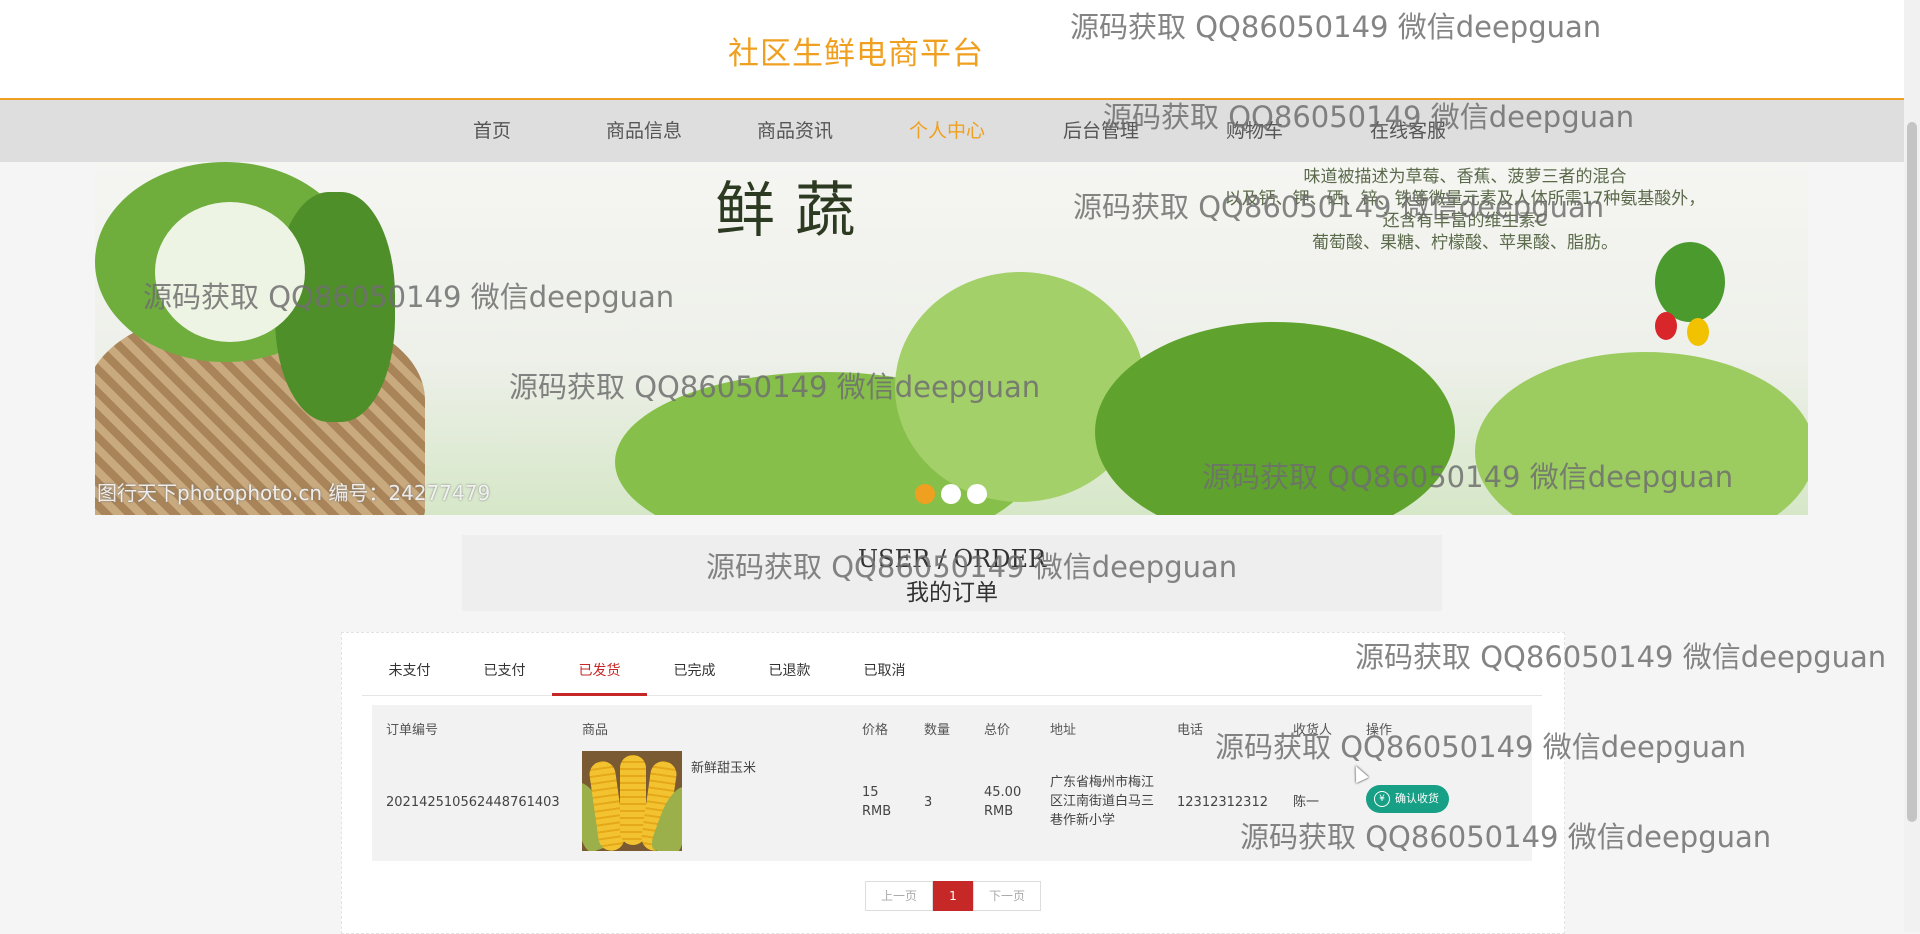 Image resolution: width=1920 pixels, height=934 pixels. What do you see at coordinates (1275, 418) in the screenshot?
I see `broccoli-illustration` at bounding box center [1275, 418].